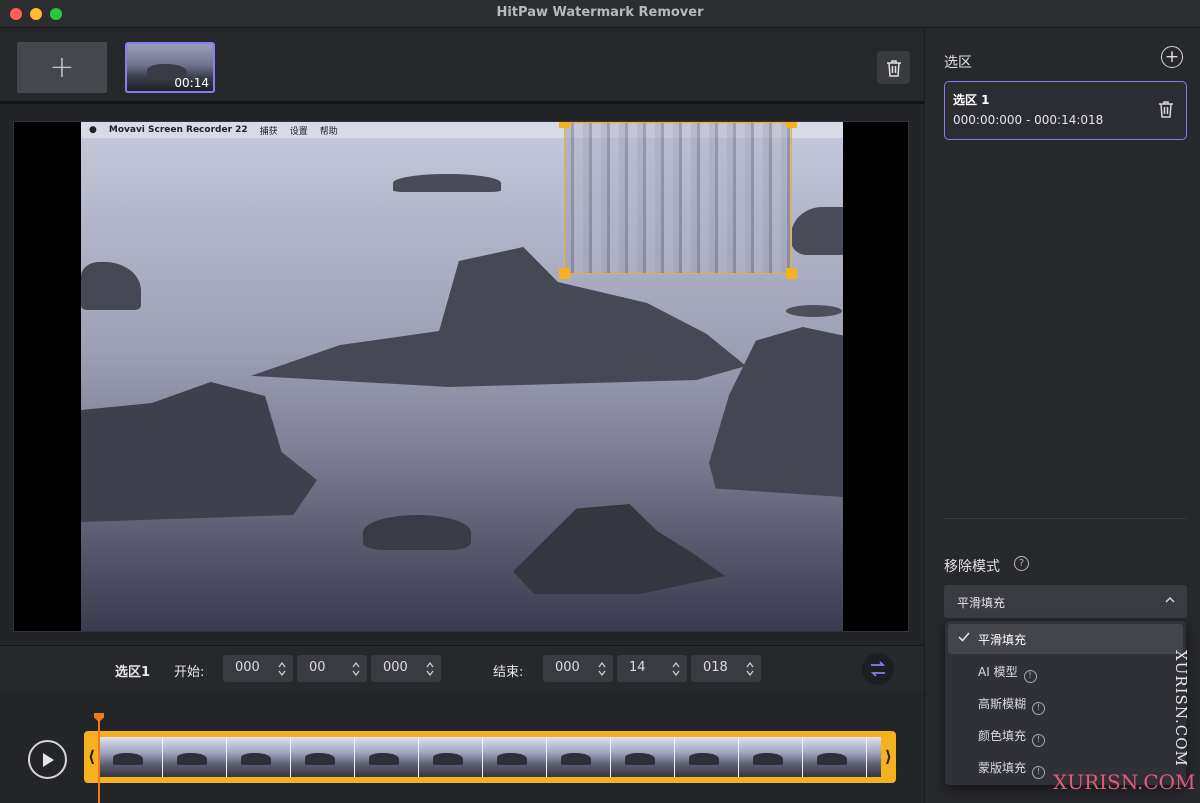 This screenshot has width=1200, height=803. What do you see at coordinates (1124, 782) in the screenshot?
I see `watermark-text-bottom: XURISN.COM` at bounding box center [1124, 782].